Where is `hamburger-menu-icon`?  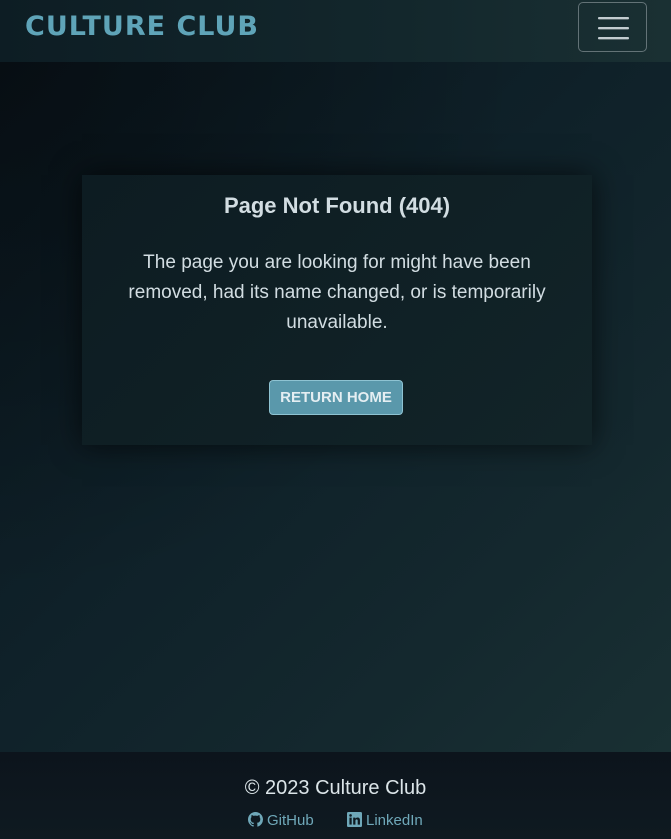 hamburger-menu-icon is located at coordinates (613, 28).